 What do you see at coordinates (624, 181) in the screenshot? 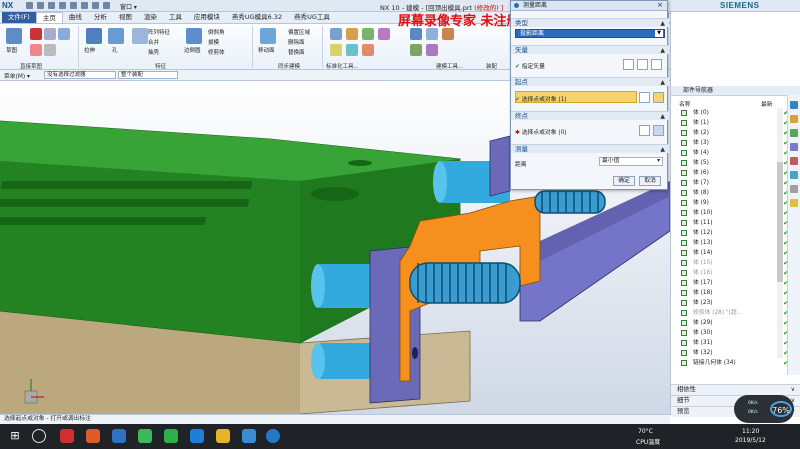
I see `ok-button: 确定` at bounding box center [624, 181].